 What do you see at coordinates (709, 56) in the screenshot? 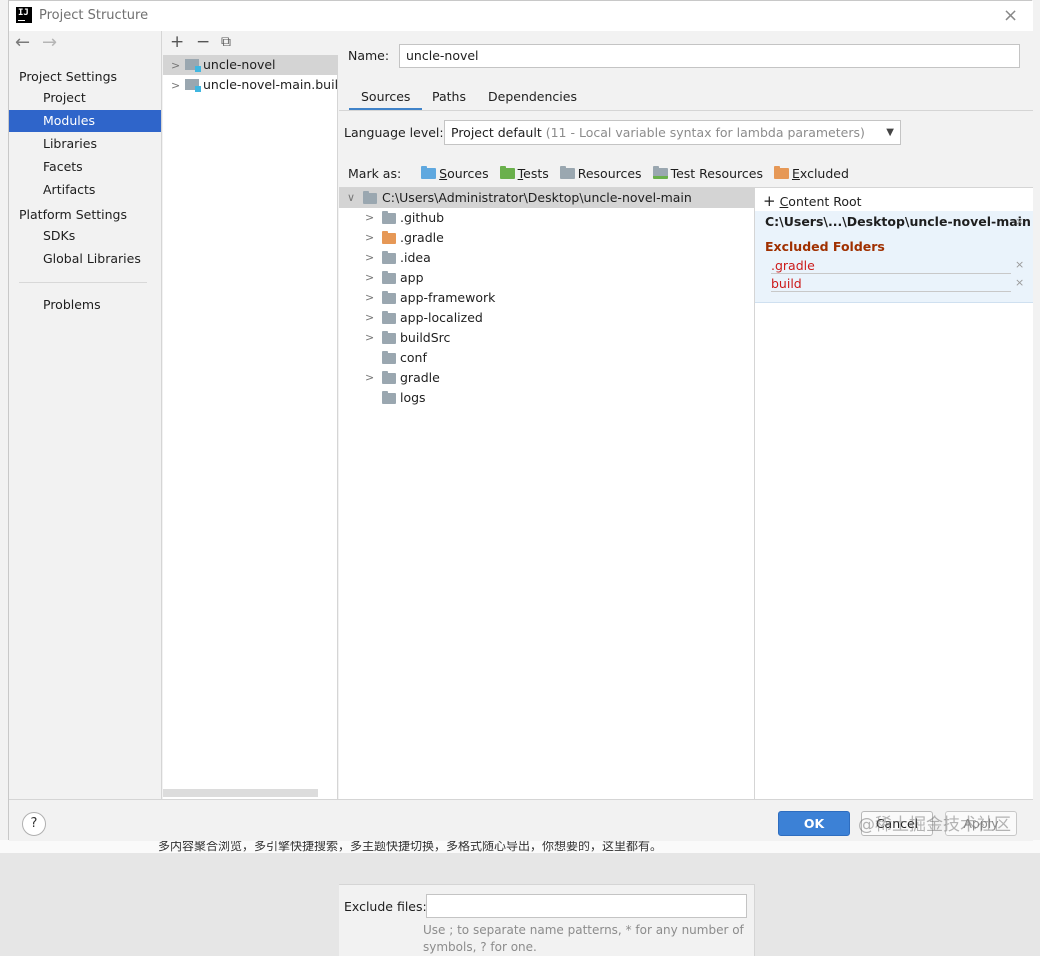
I see `module-name-input: uncle-novel` at bounding box center [709, 56].